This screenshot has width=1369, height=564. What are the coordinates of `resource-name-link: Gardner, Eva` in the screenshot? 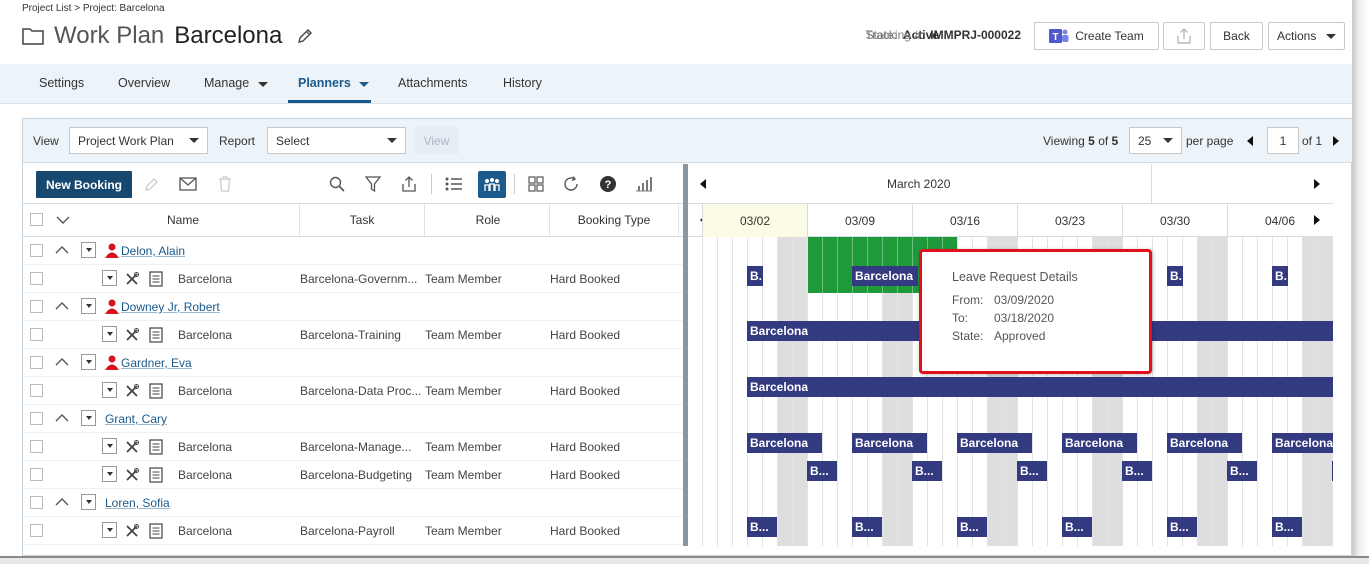 It's located at (156, 363).